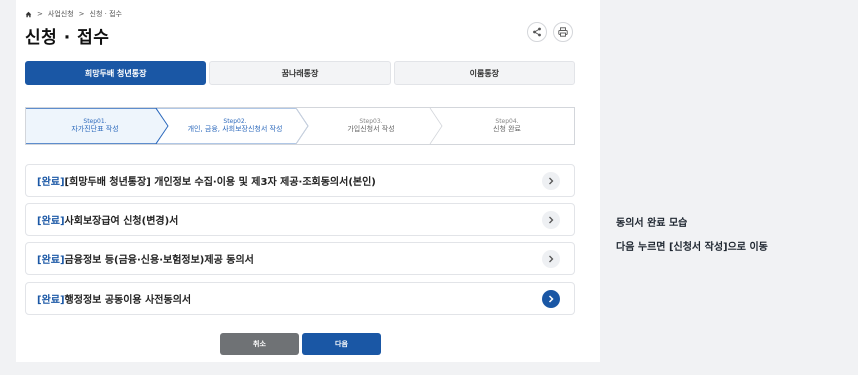 Image resolution: width=858 pixels, height=375 pixels. I want to click on share-icon, so click(537, 32).